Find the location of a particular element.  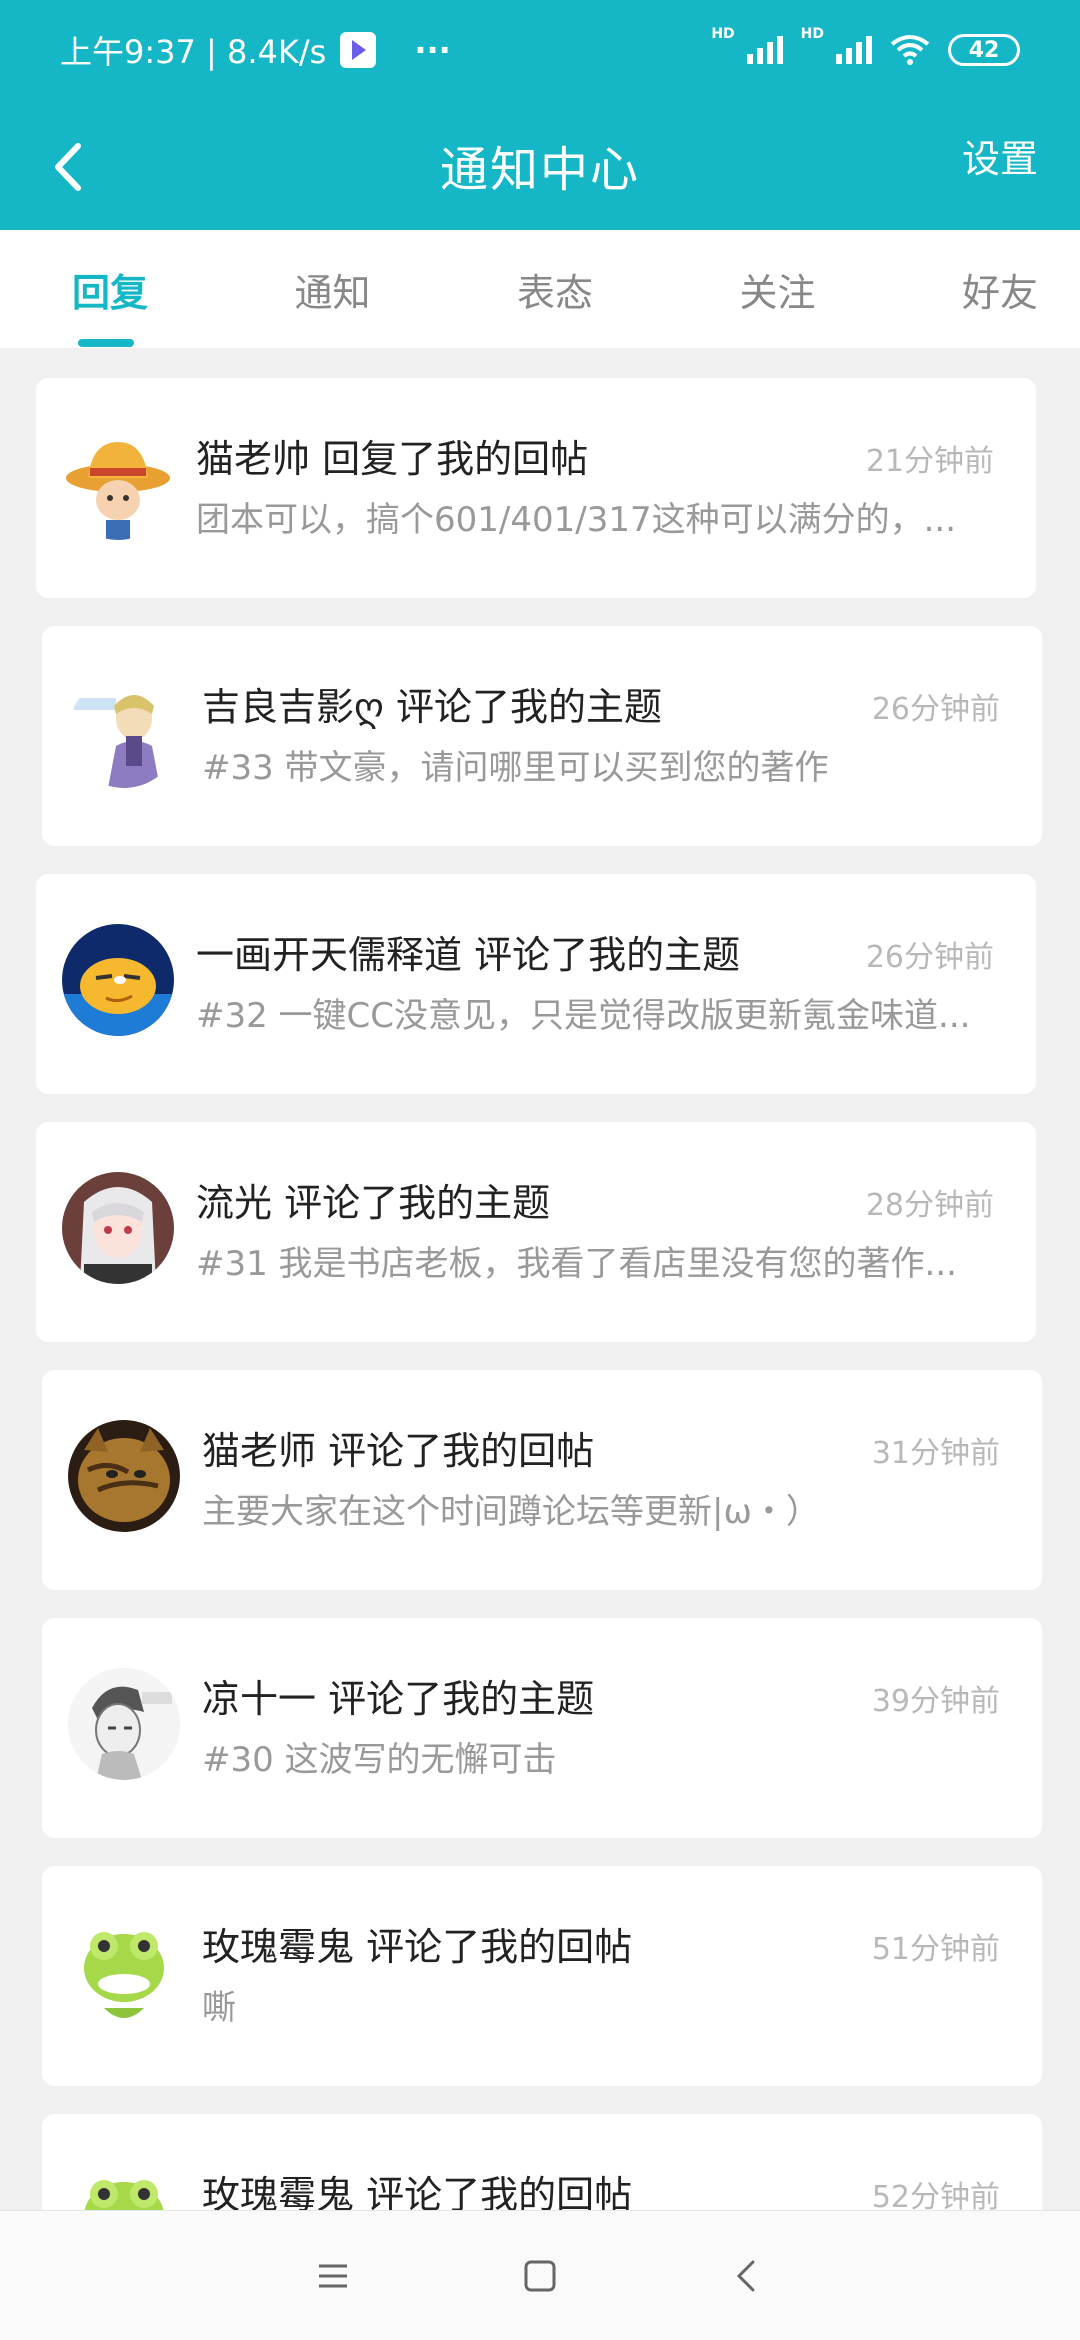

home-button is located at coordinates (540, 2276).